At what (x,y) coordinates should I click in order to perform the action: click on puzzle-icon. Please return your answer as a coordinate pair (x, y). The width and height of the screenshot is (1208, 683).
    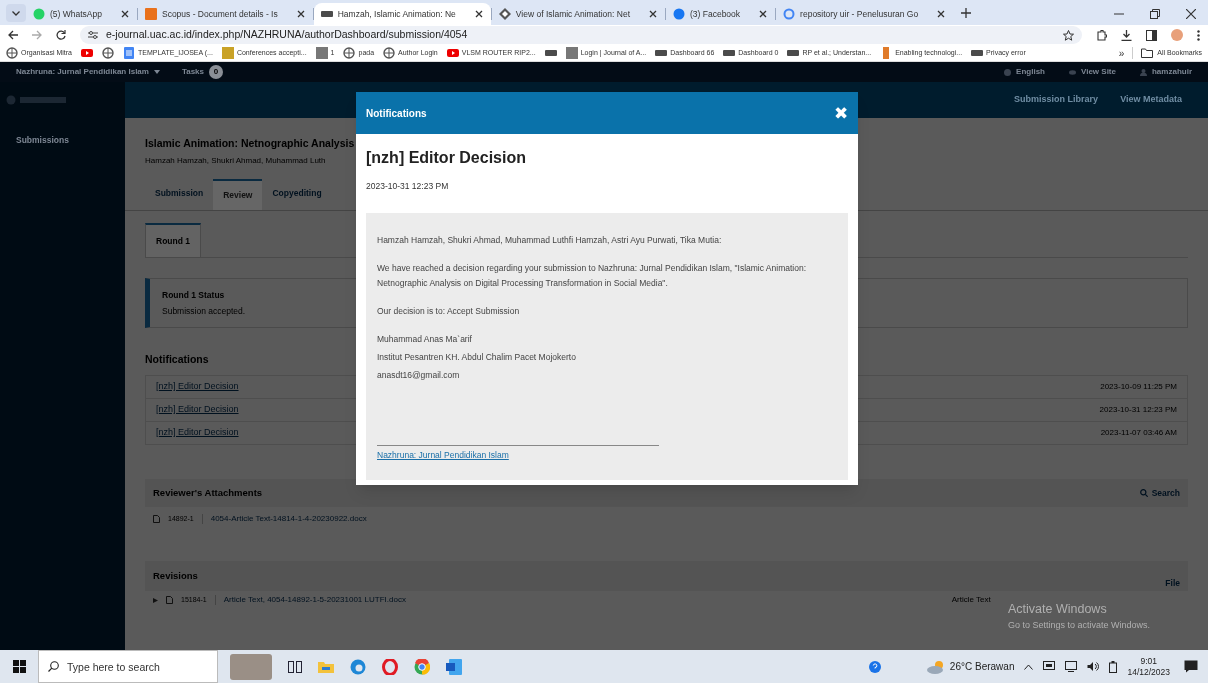
    Looking at the image, I should click on (1101, 35).